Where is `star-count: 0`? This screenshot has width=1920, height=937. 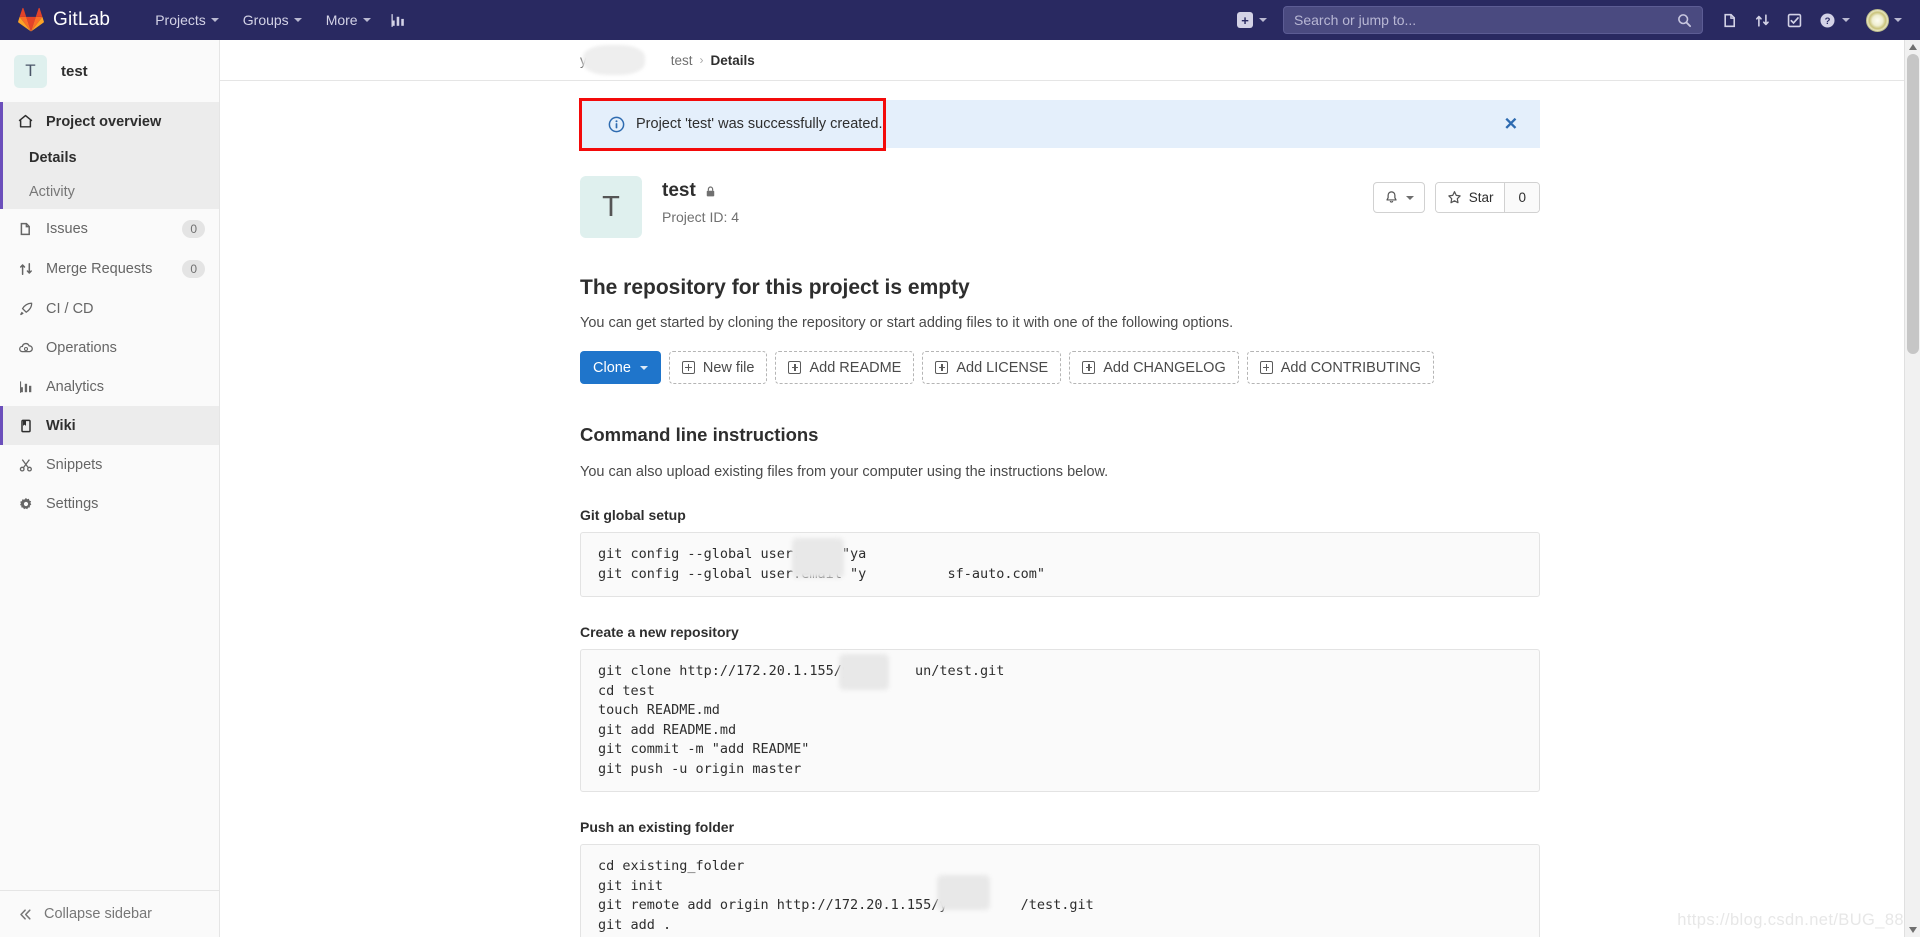
star-count: 0 is located at coordinates (1521, 197).